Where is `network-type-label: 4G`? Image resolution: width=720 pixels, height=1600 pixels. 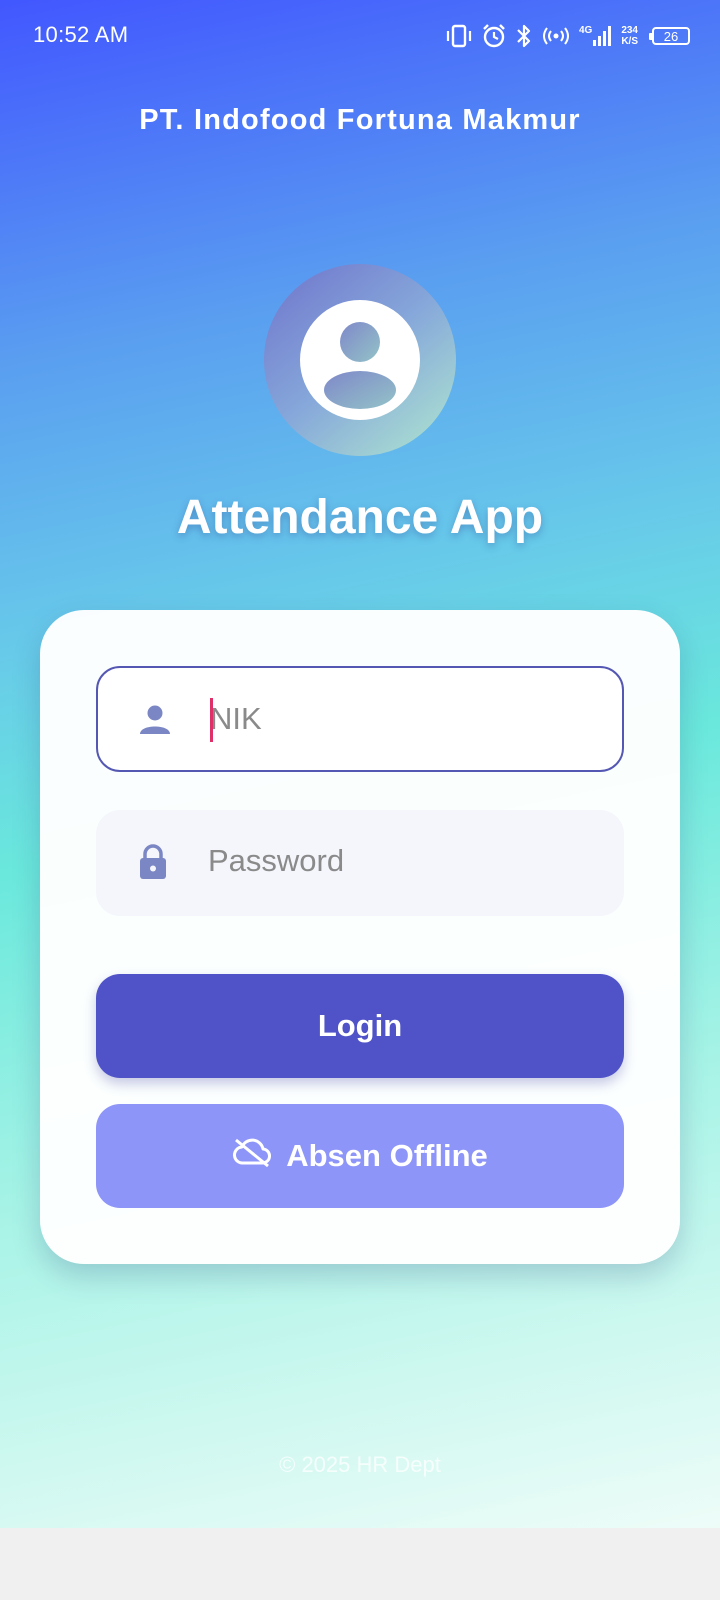
network-type-label: 4G is located at coordinates (586, 30).